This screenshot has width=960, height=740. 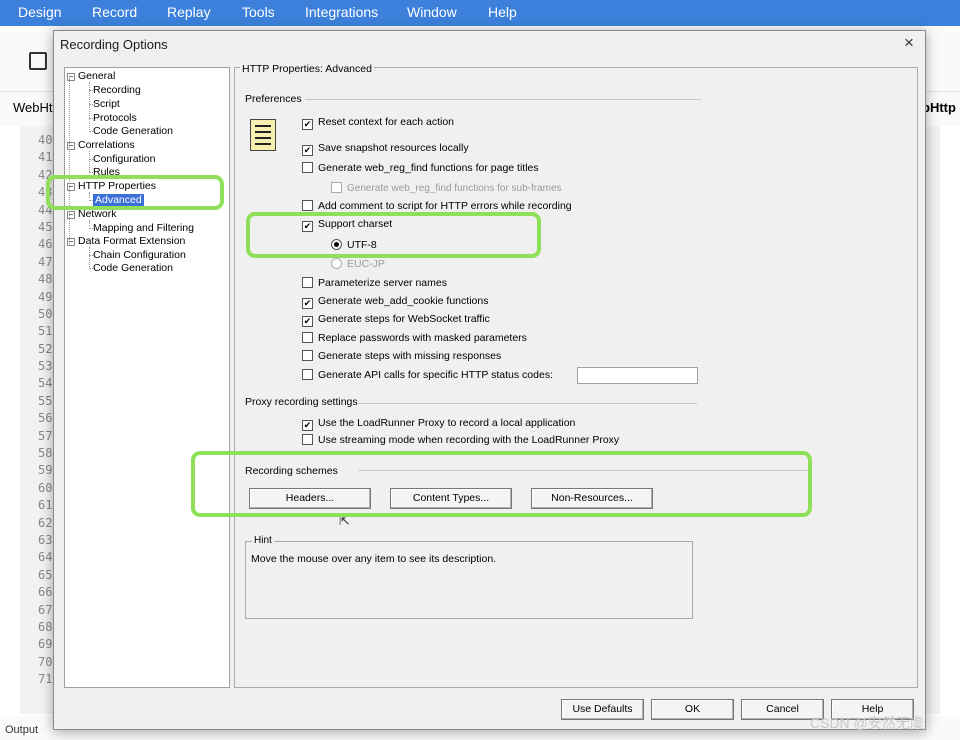 What do you see at coordinates (21, 730) in the screenshot?
I see `output-label: Output` at bounding box center [21, 730].